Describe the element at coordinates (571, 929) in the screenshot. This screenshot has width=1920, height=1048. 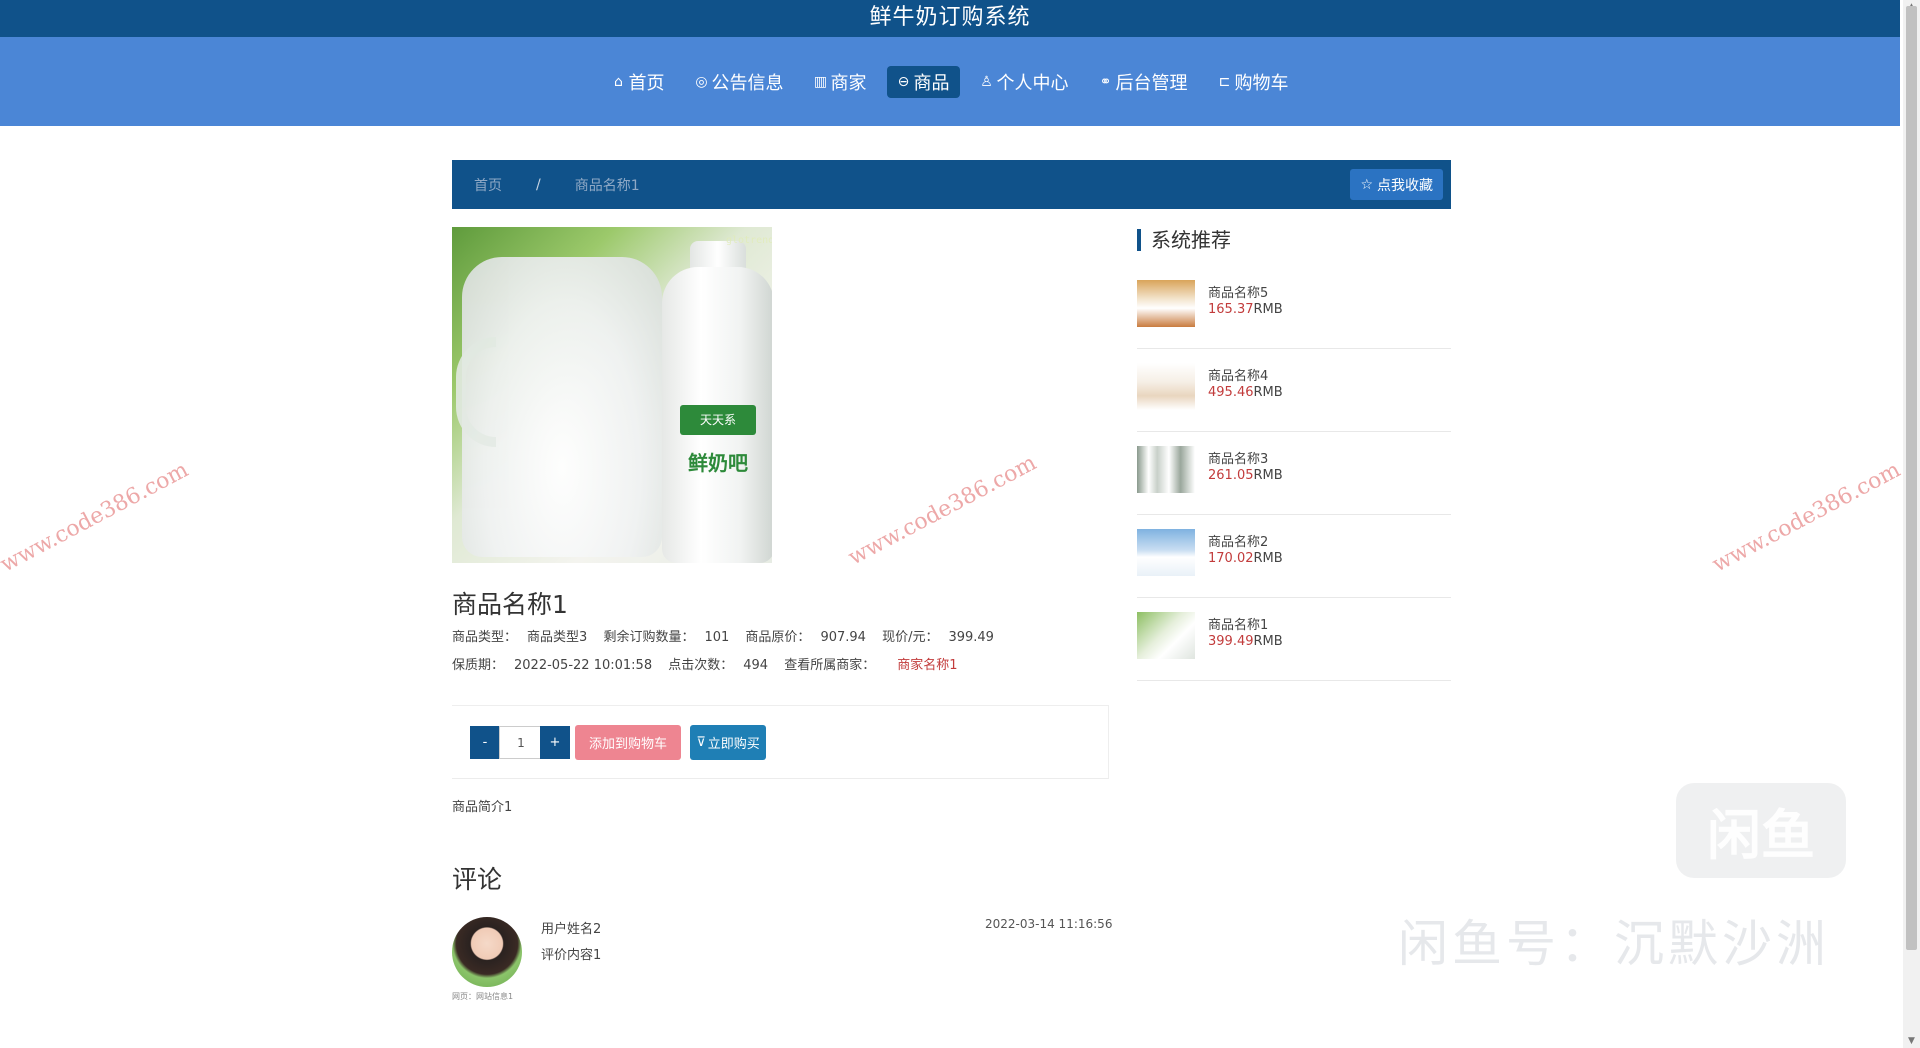
I see `comment-user: 用户姓名2` at that location.